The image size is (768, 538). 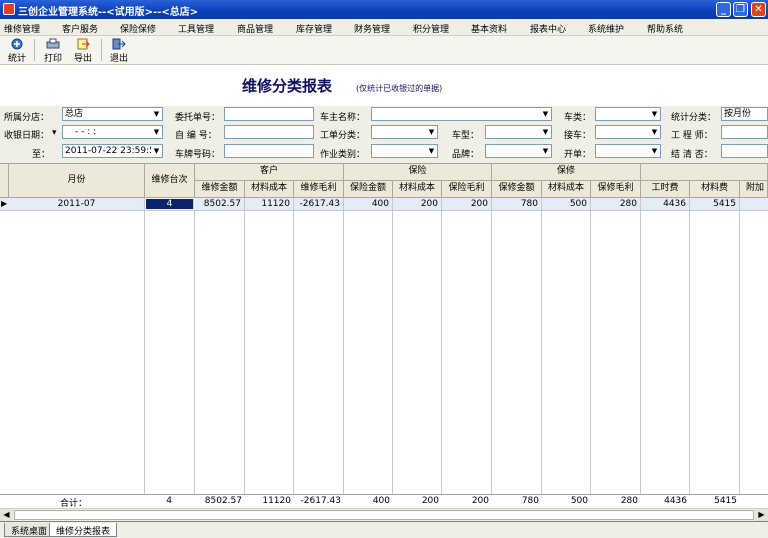 What do you see at coordinates (417, 189) in the screenshot?
I see `i-mat-header: 材料成本` at bounding box center [417, 189].